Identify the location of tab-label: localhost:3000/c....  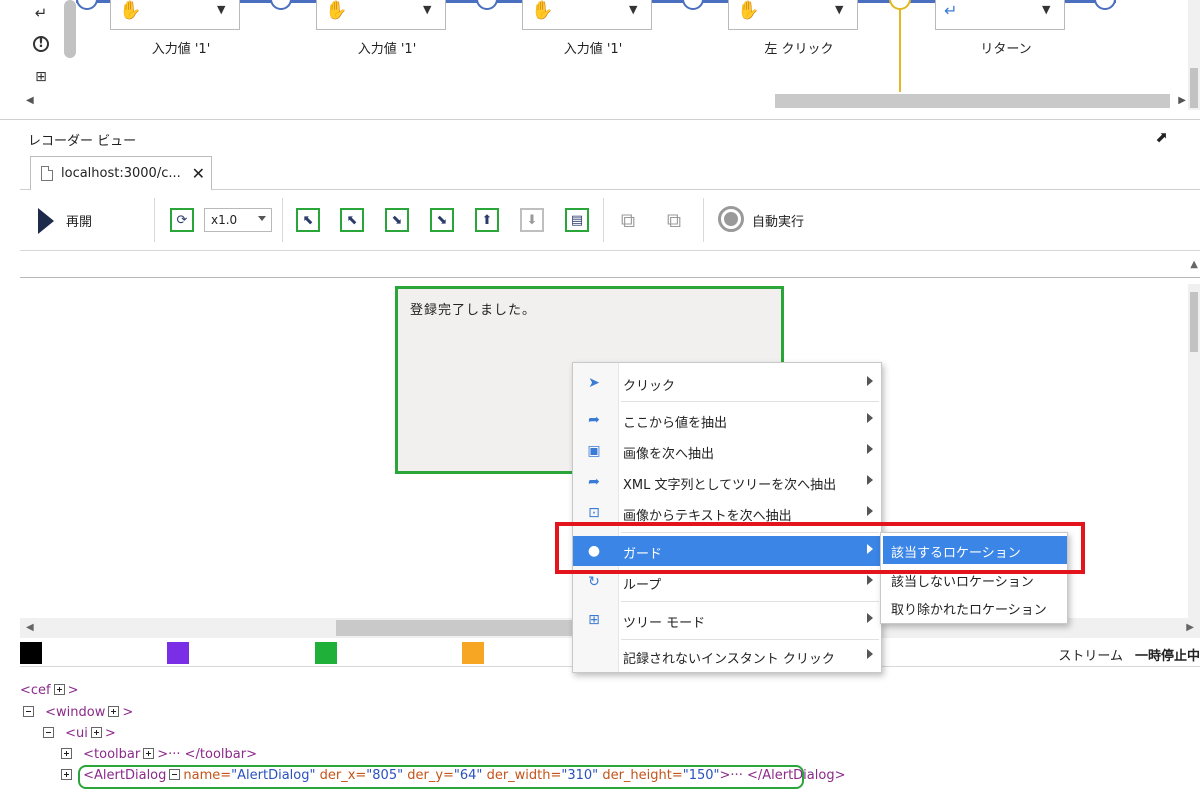
(121, 173).